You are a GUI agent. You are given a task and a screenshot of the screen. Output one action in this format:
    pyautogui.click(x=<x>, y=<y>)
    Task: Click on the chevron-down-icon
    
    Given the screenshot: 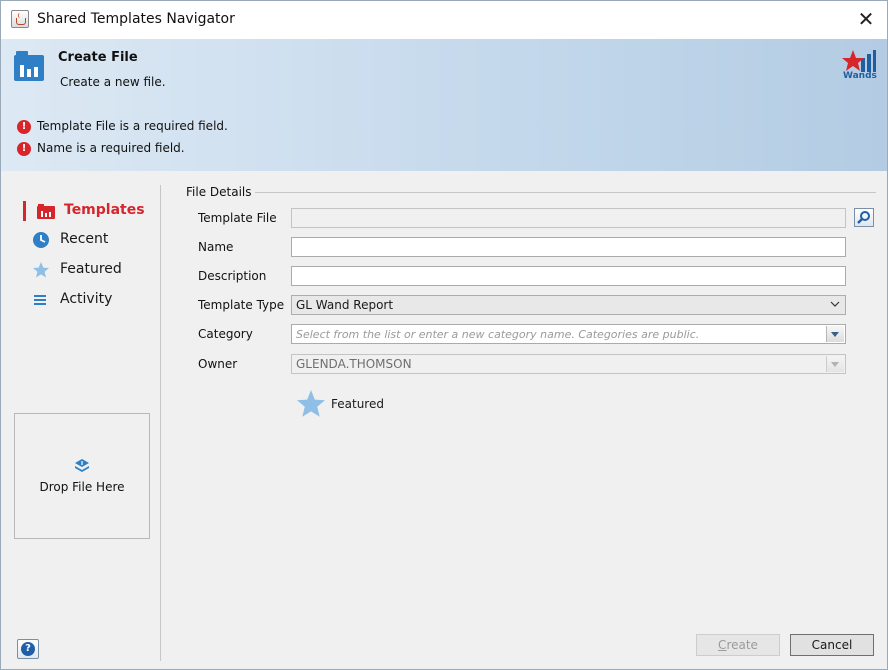 What is the action you would take?
    pyautogui.click(x=835, y=304)
    